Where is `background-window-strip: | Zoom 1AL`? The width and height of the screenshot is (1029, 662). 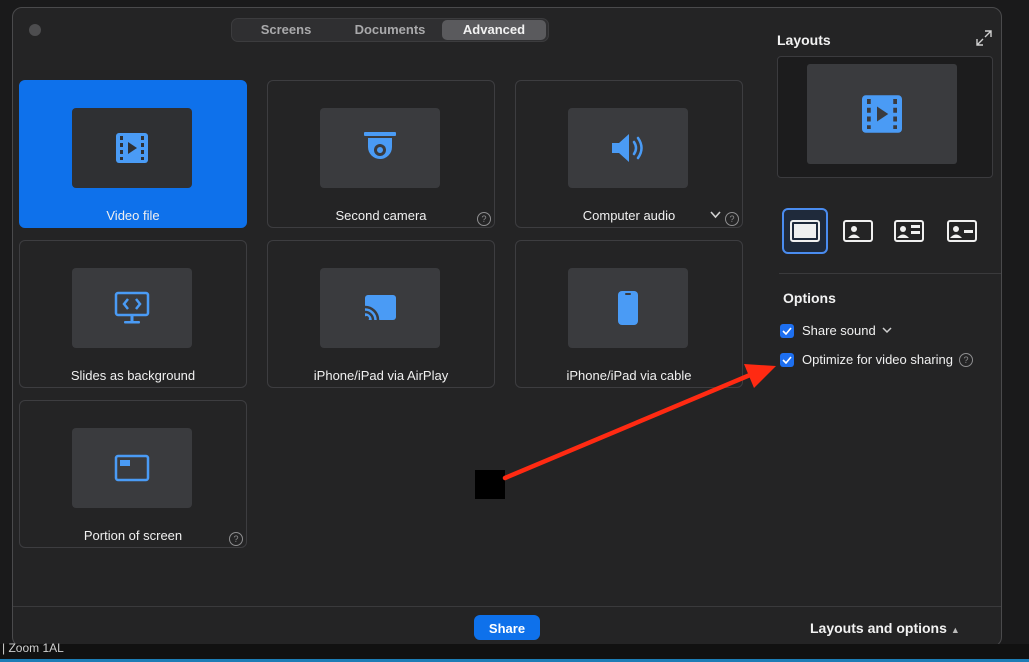
background-window-strip: | Zoom 1AL is located at coordinates (514, 651).